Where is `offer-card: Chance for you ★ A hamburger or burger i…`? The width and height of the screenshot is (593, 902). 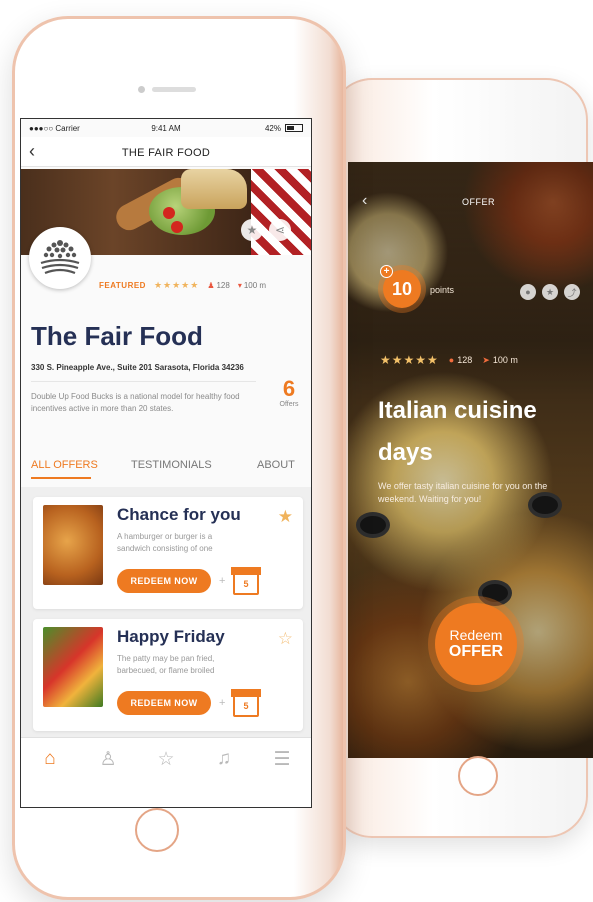 offer-card: Chance for you ★ A hamburger or burger i… is located at coordinates (168, 553).